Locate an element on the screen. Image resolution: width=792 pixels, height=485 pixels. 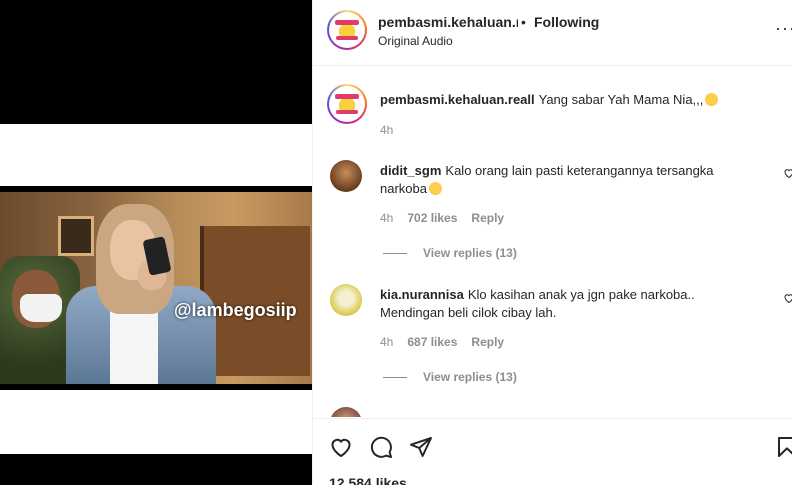
comment-username: kia.nurannisa is located at coordinates (422, 294).